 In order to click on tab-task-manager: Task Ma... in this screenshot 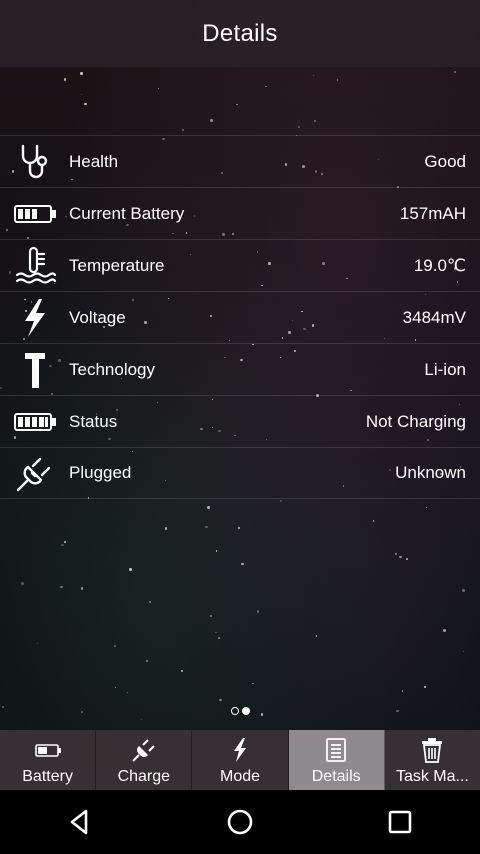, I will do `click(432, 760)`.